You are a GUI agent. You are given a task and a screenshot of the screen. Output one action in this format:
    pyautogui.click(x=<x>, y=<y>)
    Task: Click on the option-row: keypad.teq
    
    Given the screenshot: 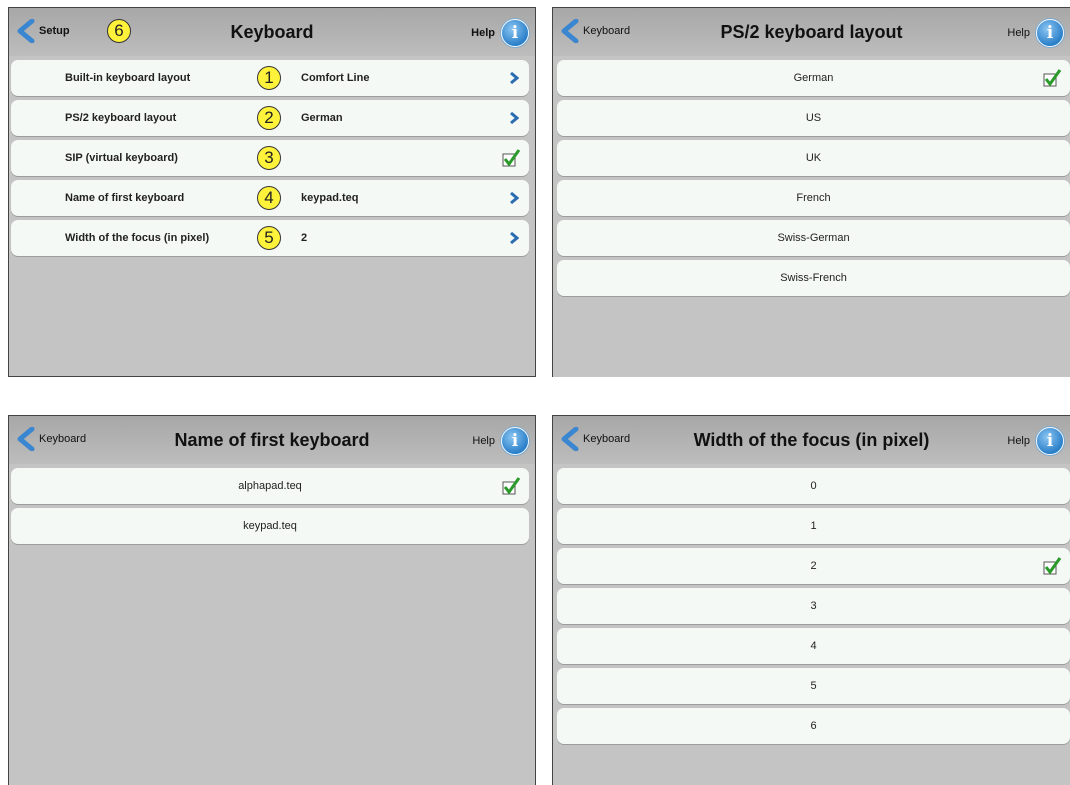 What is the action you would take?
    pyautogui.click(x=270, y=526)
    